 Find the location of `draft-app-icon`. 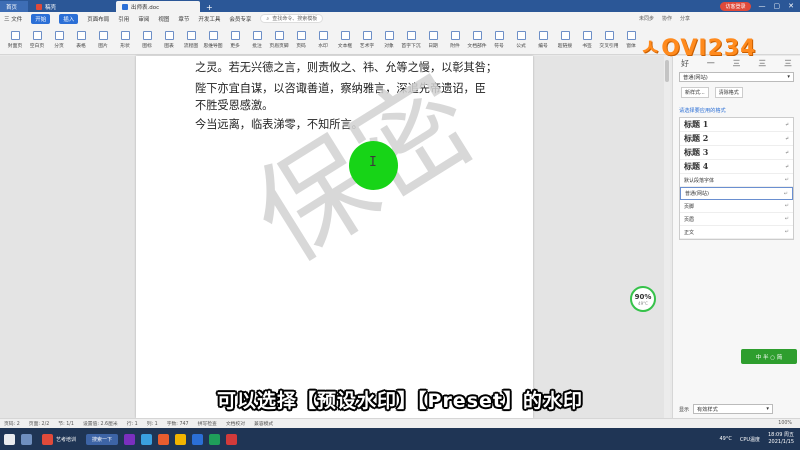

draft-app-icon is located at coordinates (39, 6).